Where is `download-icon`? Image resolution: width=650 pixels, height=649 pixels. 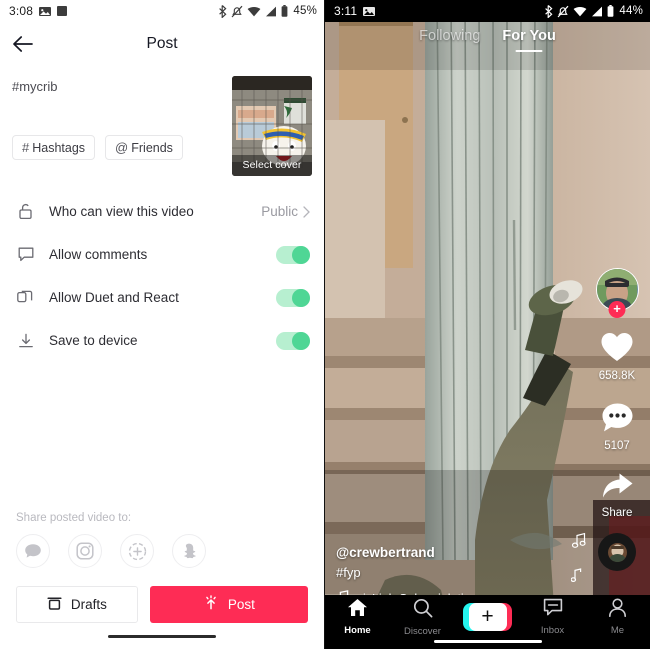 download-icon is located at coordinates (25, 341).